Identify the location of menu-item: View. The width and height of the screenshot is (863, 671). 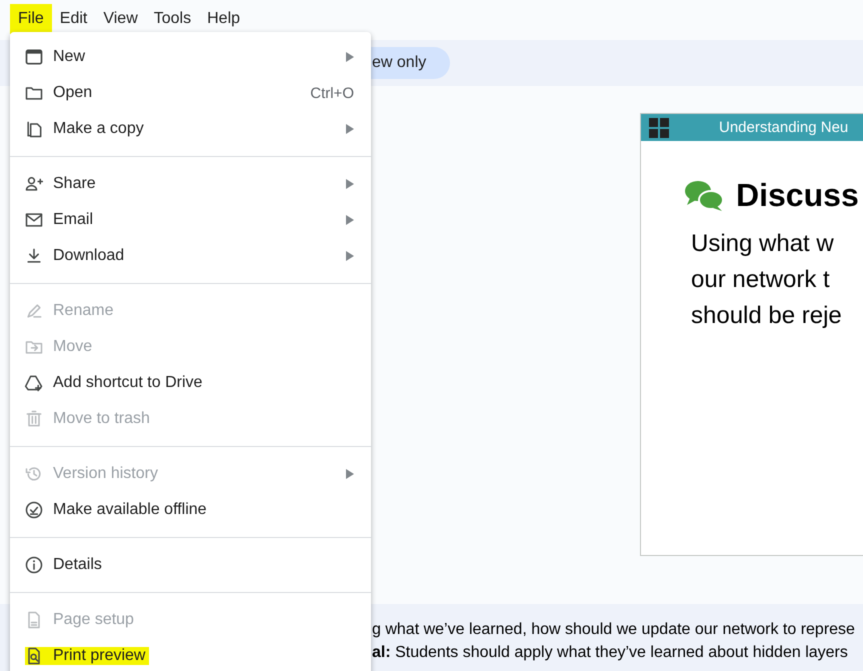
(120, 19).